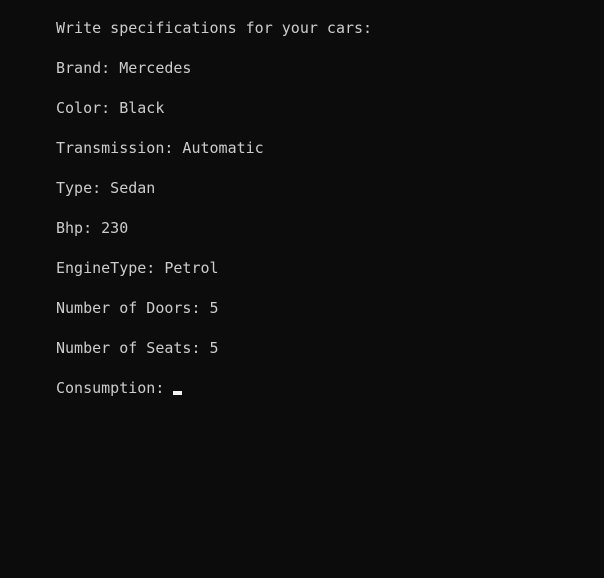 The image size is (604, 578). What do you see at coordinates (214, 28) in the screenshot?
I see `console-prompt: Write specifications for your cars:` at bounding box center [214, 28].